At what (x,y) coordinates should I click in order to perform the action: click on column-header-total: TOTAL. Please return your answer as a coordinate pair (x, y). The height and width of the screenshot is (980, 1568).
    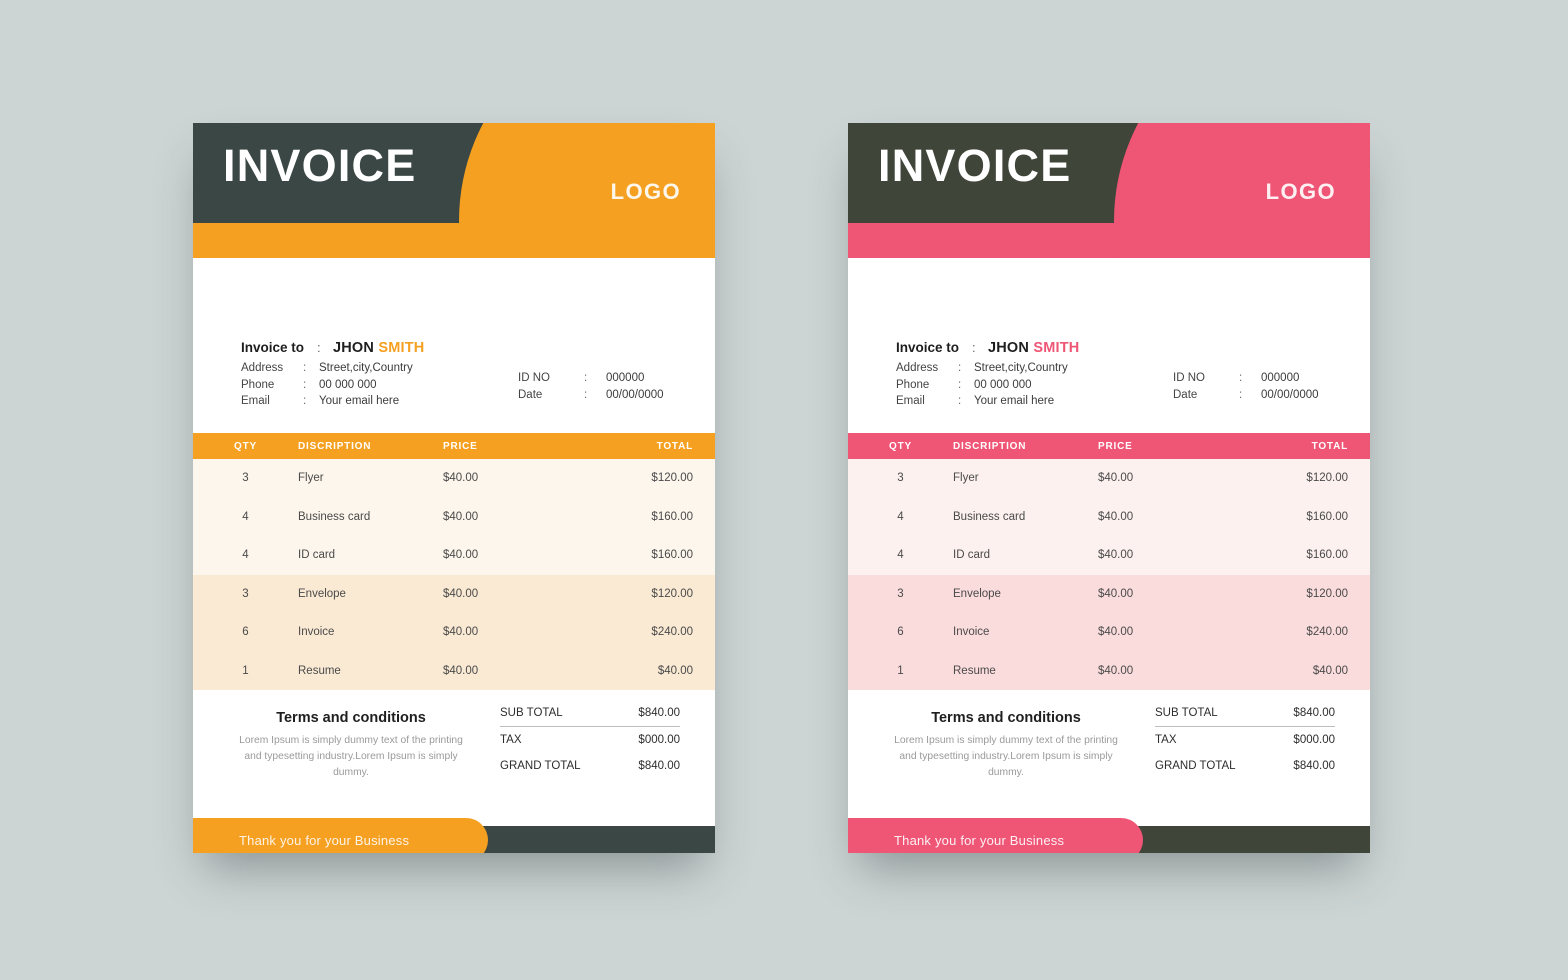
    Looking at the image, I should click on (674, 446).